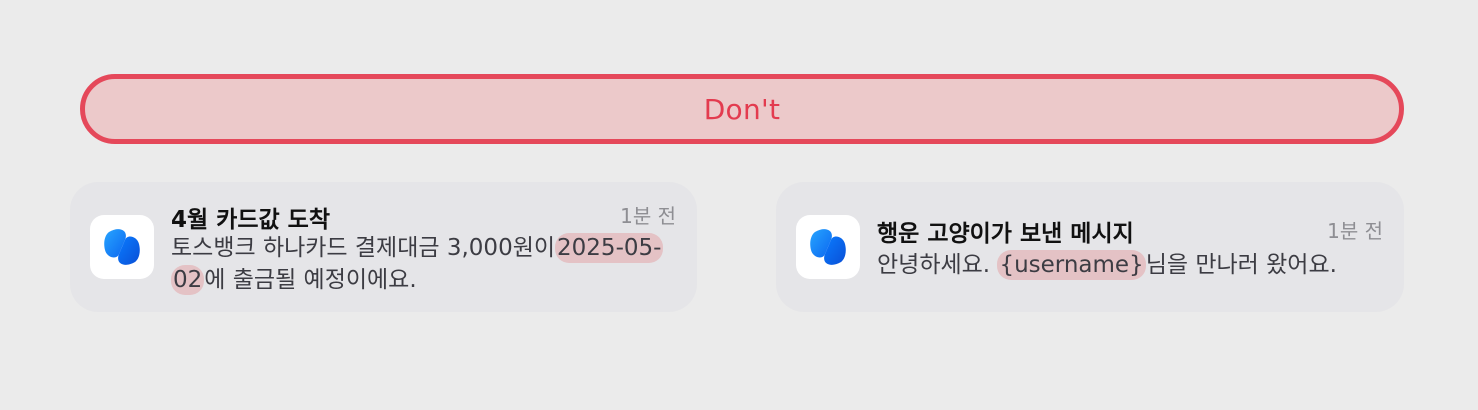  Describe the element at coordinates (937, 265) in the screenshot. I see `body-text-prefix: 안녕하세요.` at that location.